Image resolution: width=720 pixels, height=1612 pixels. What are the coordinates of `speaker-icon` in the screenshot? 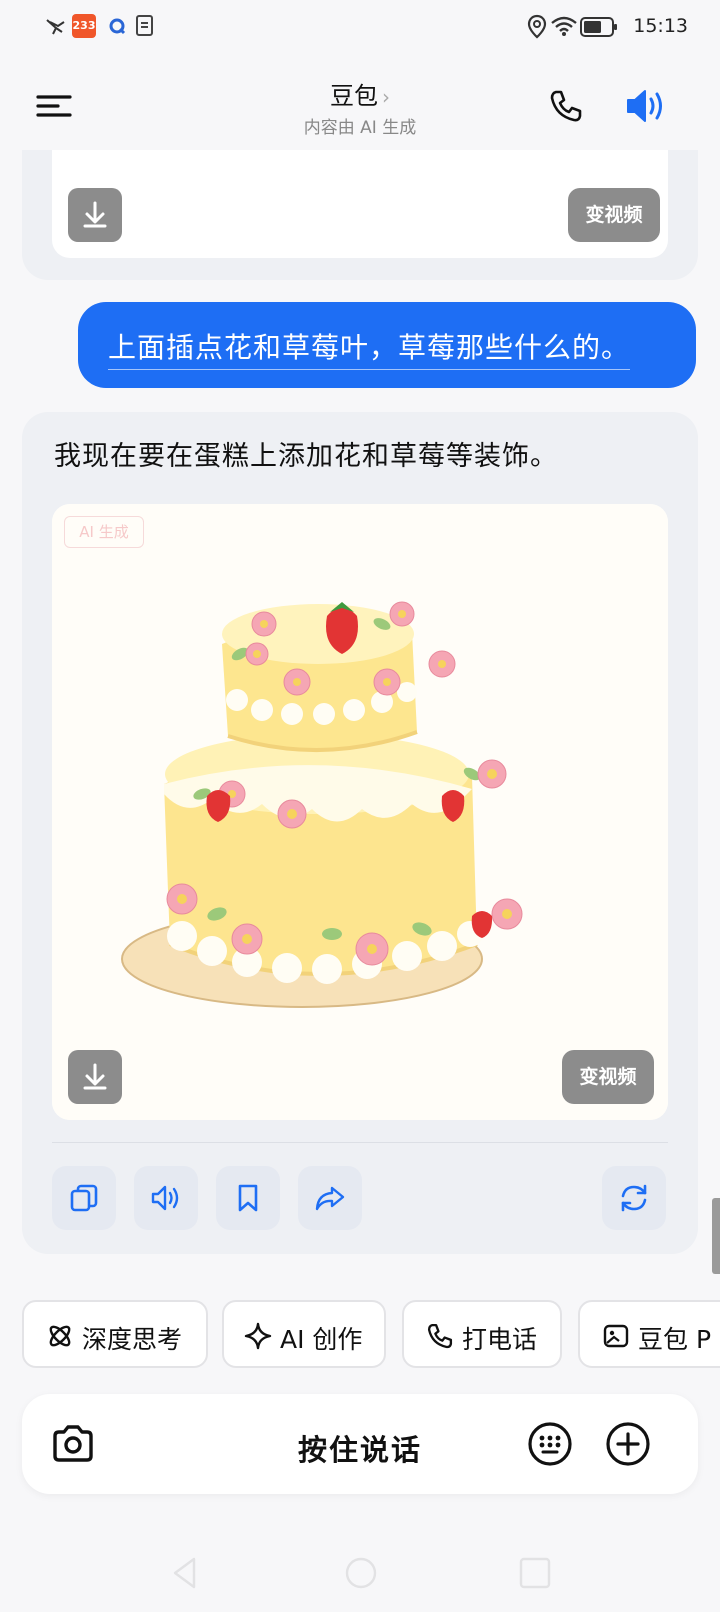 It's located at (165, 1198).